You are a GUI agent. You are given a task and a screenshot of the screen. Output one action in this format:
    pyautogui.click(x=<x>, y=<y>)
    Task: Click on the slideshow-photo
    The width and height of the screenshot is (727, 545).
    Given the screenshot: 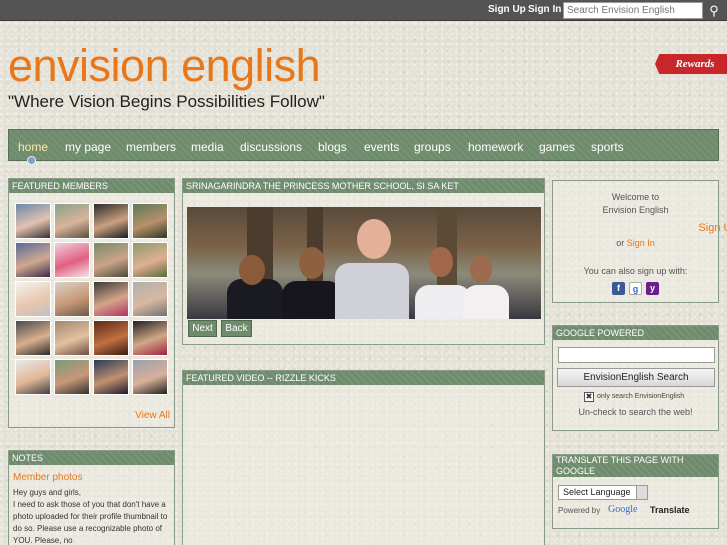 What is the action you would take?
    pyautogui.click(x=364, y=263)
    